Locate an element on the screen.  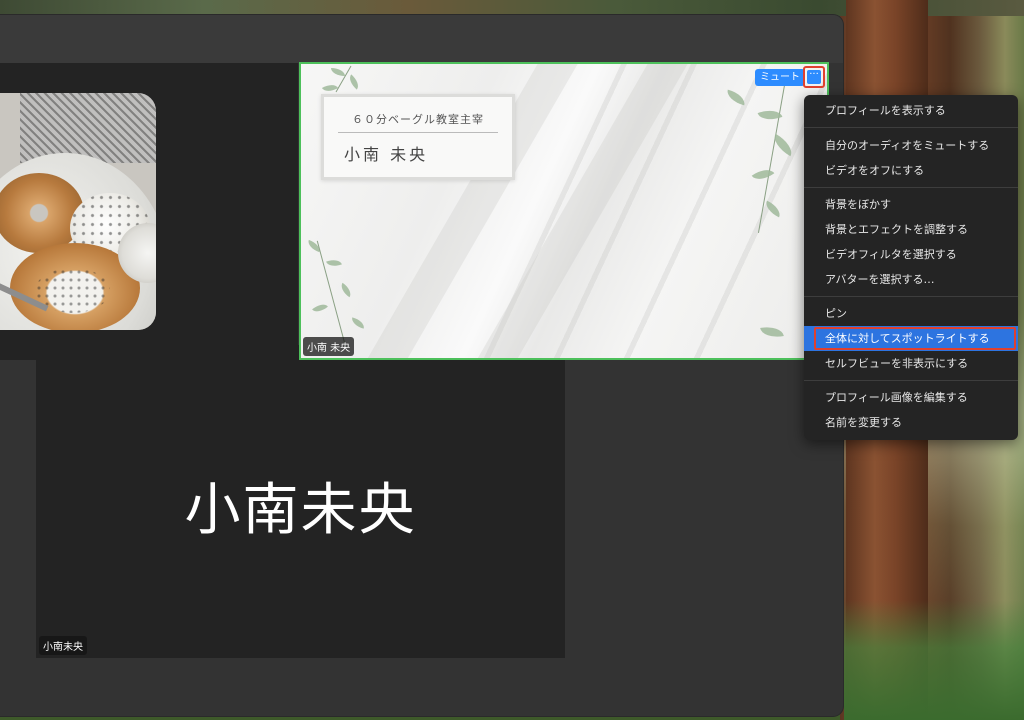
participant-name-tag: 小南 未央 is located at coordinates (329, 346).